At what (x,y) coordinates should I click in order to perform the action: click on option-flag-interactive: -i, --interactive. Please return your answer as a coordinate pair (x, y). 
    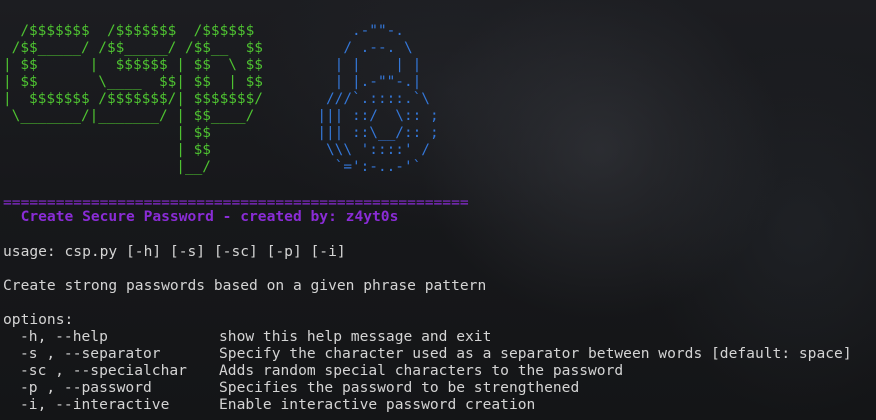
    Looking at the image, I should click on (95, 404).